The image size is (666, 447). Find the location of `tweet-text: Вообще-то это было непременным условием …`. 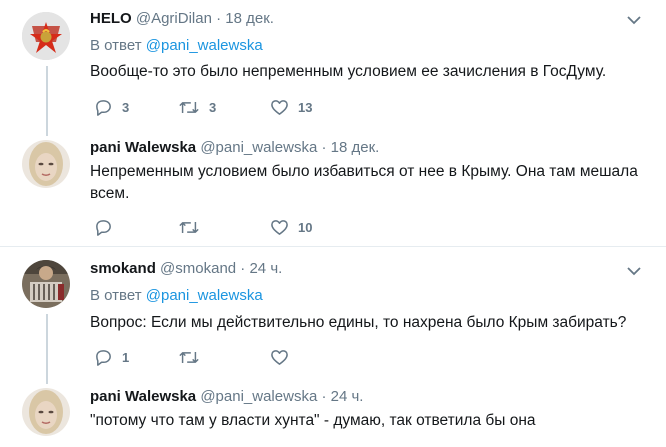

tweet-text: Вообще-то это было непременным условием … is located at coordinates (348, 71).